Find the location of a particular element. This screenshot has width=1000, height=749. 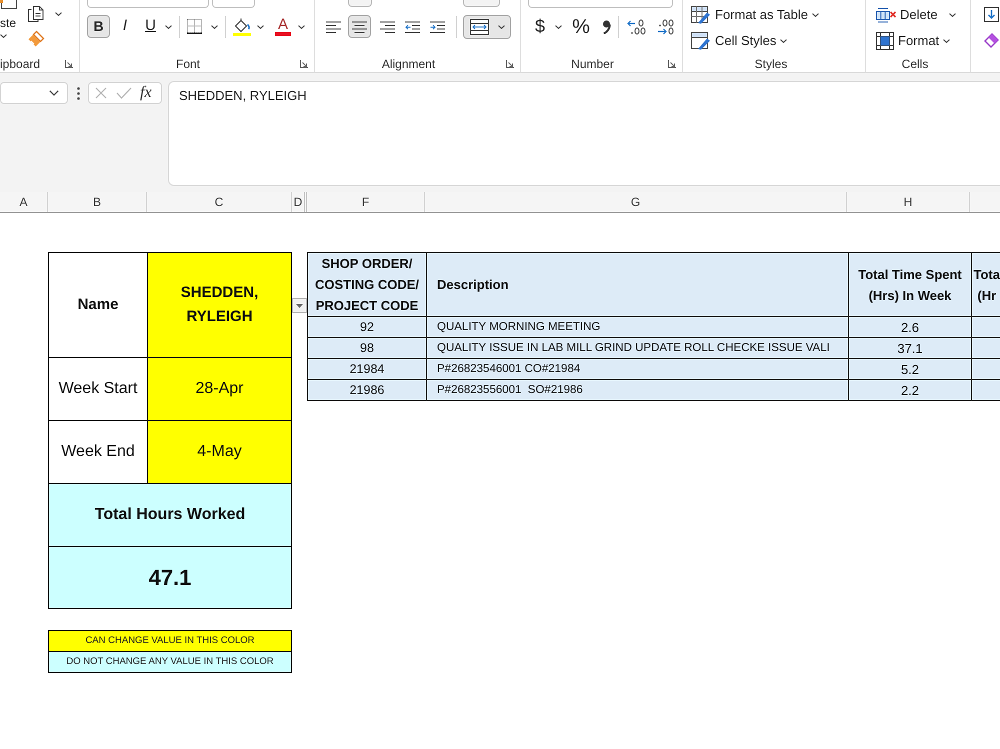

number-format-field is located at coordinates (600, 4).